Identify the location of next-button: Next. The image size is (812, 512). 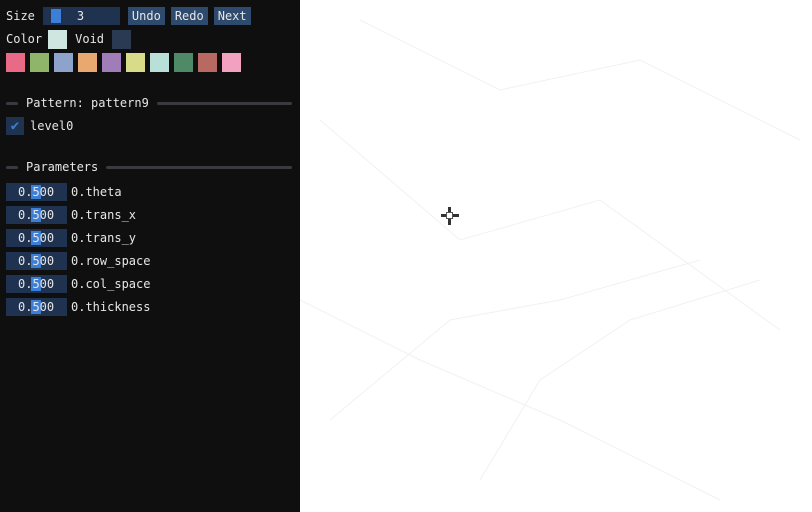
(232, 16).